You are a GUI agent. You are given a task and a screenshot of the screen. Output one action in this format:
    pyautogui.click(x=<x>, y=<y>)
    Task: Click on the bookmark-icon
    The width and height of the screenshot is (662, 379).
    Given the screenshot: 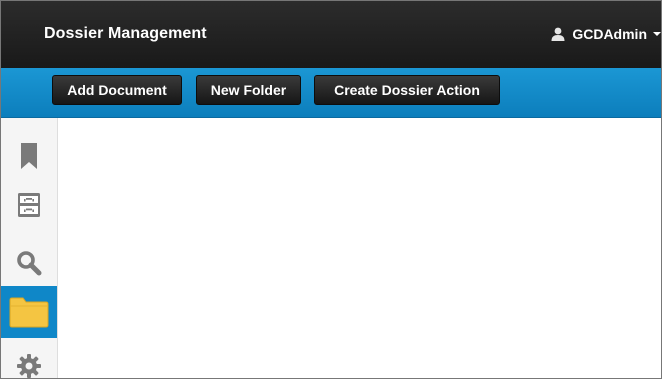 What is the action you would take?
    pyautogui.click(x=29, y=156)
    